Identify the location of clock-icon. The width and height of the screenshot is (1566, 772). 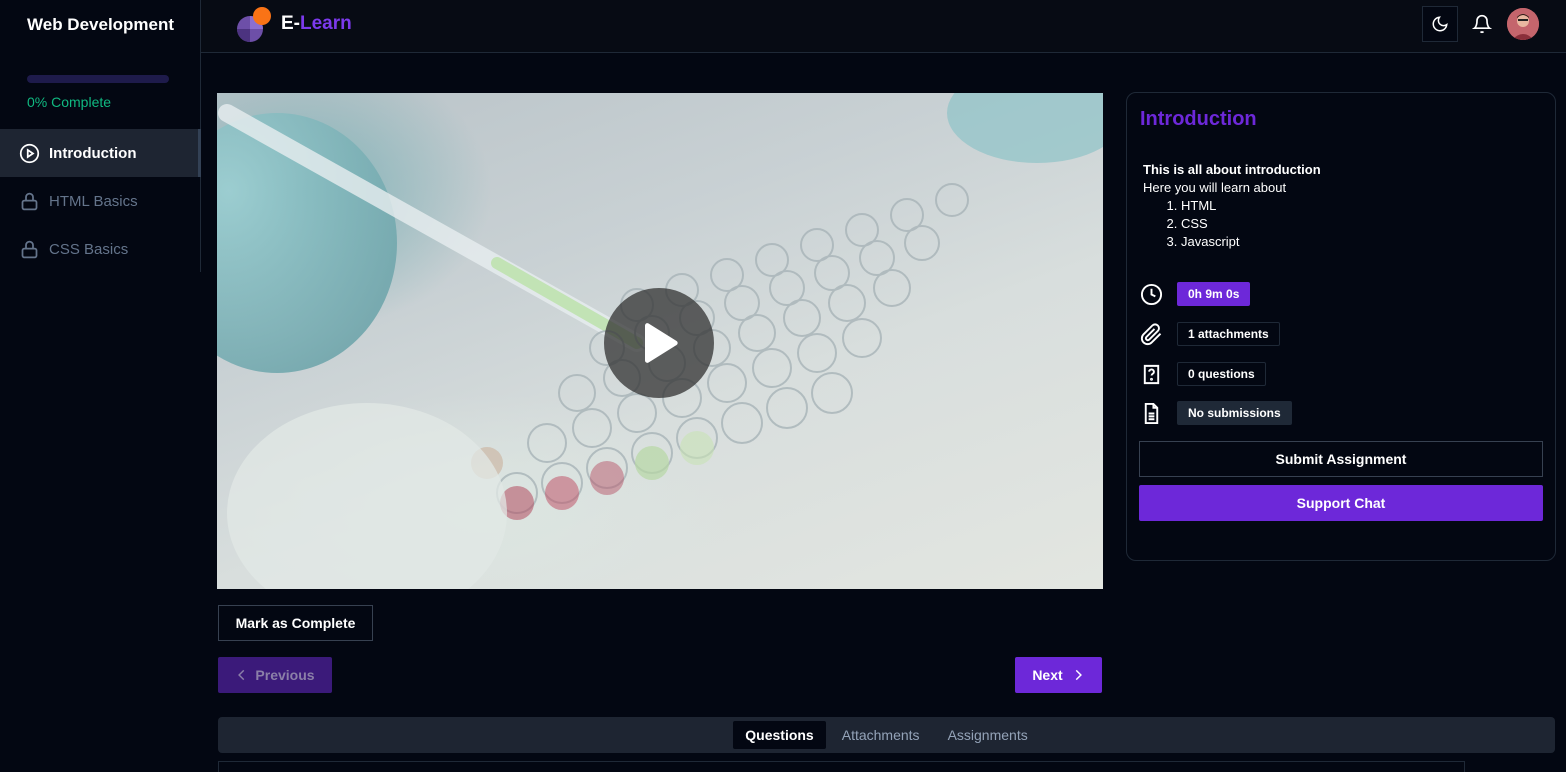
(1151, 294).